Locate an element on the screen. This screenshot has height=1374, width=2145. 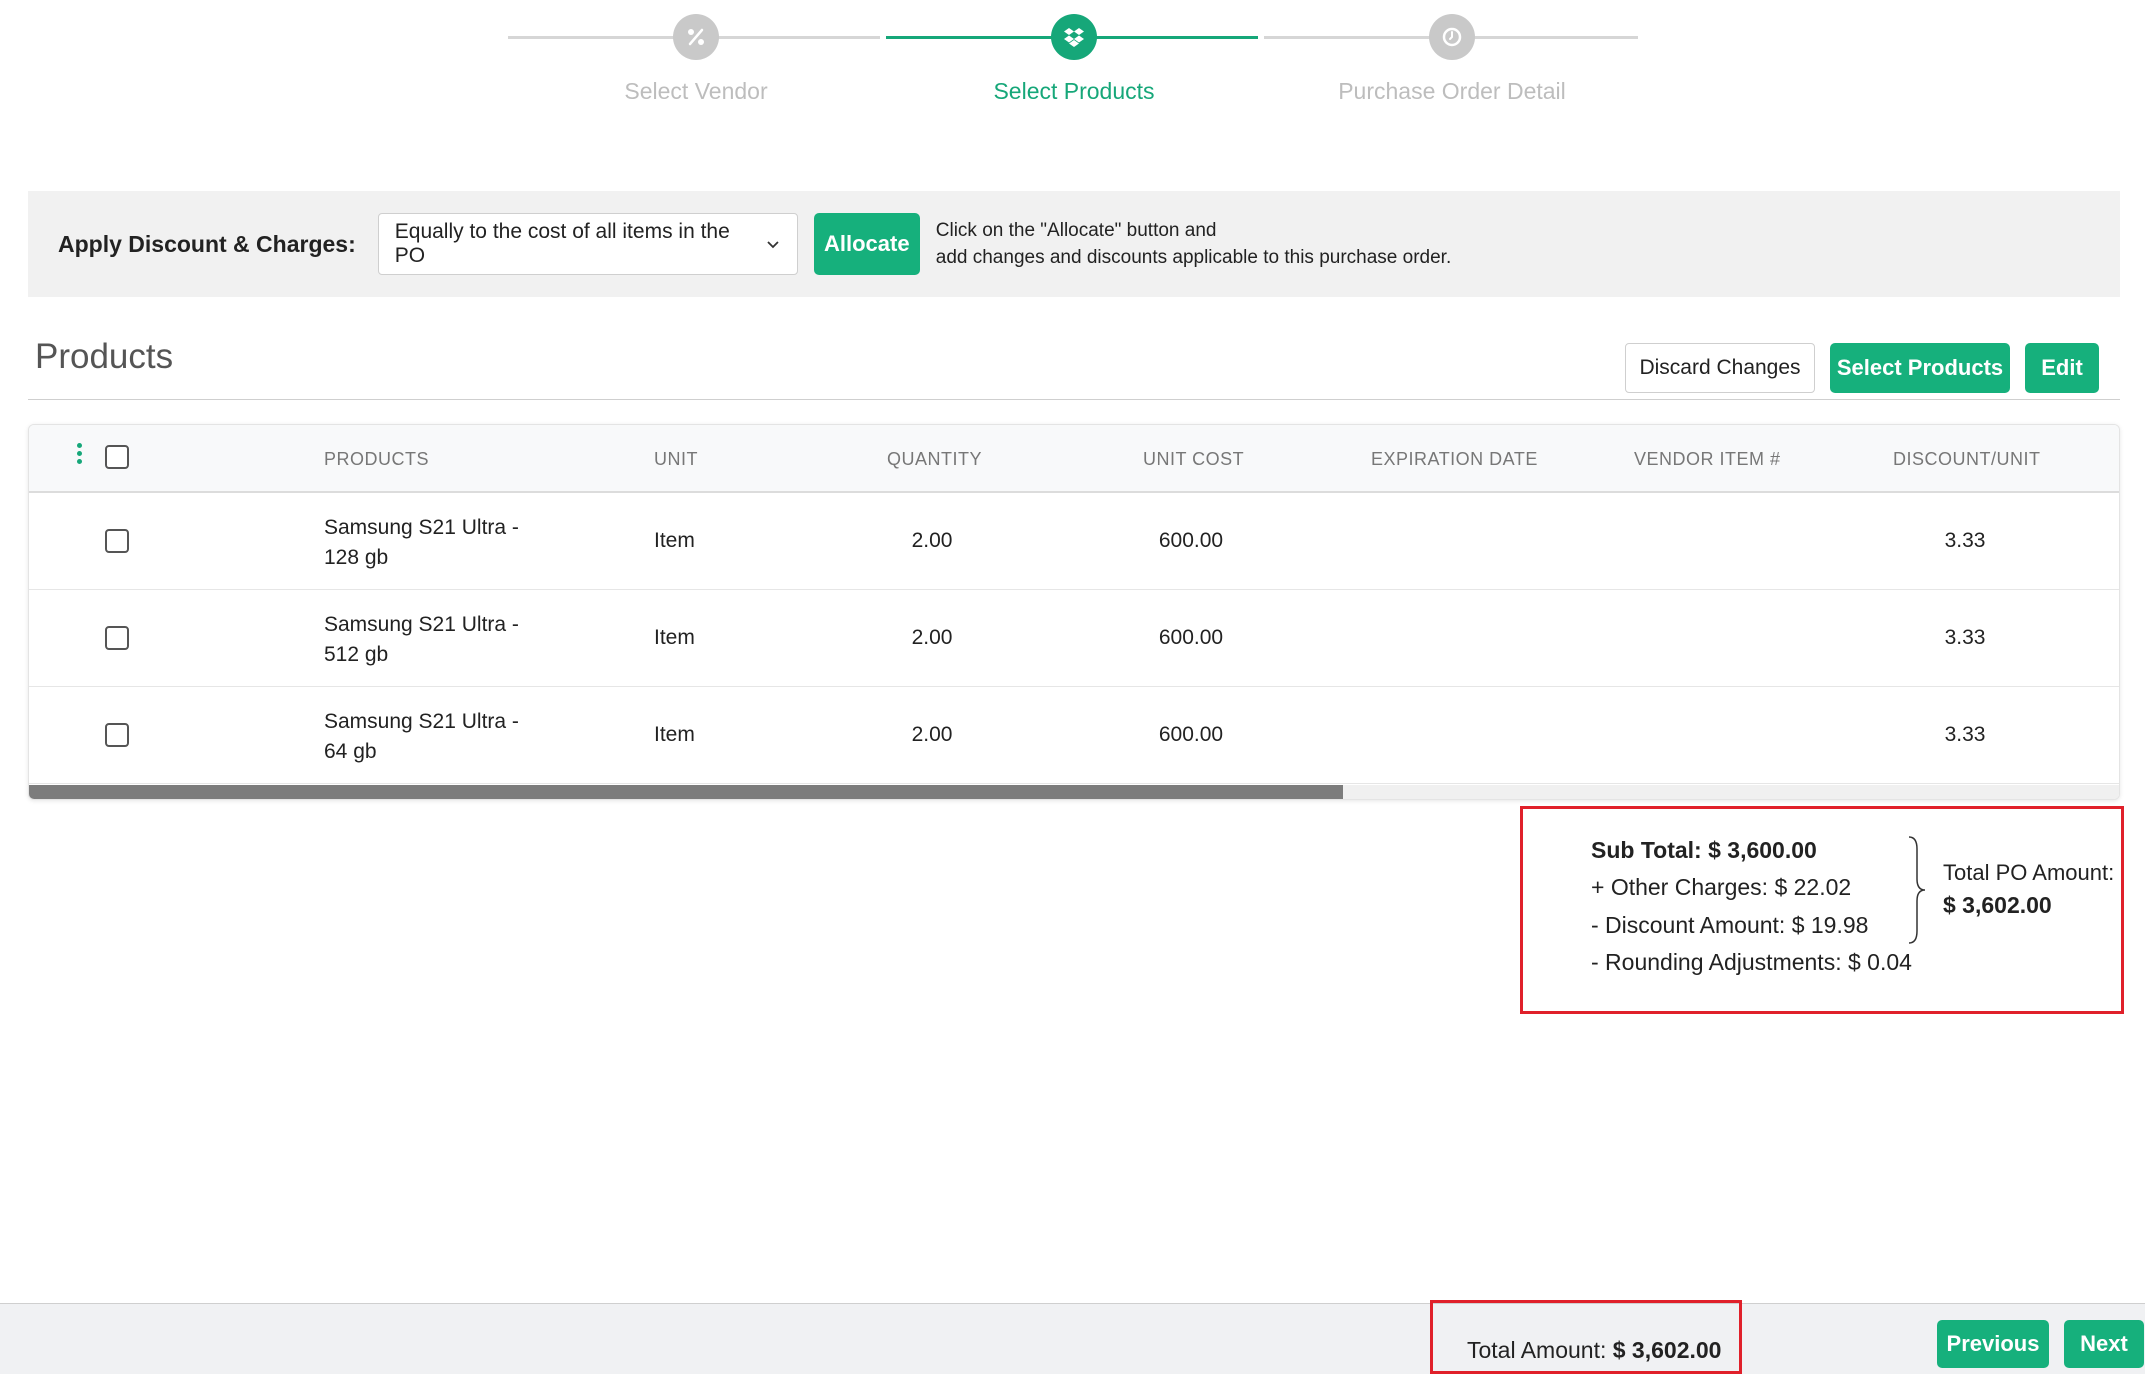
allocate-button: Allocate is located at coordinates (866, 244).